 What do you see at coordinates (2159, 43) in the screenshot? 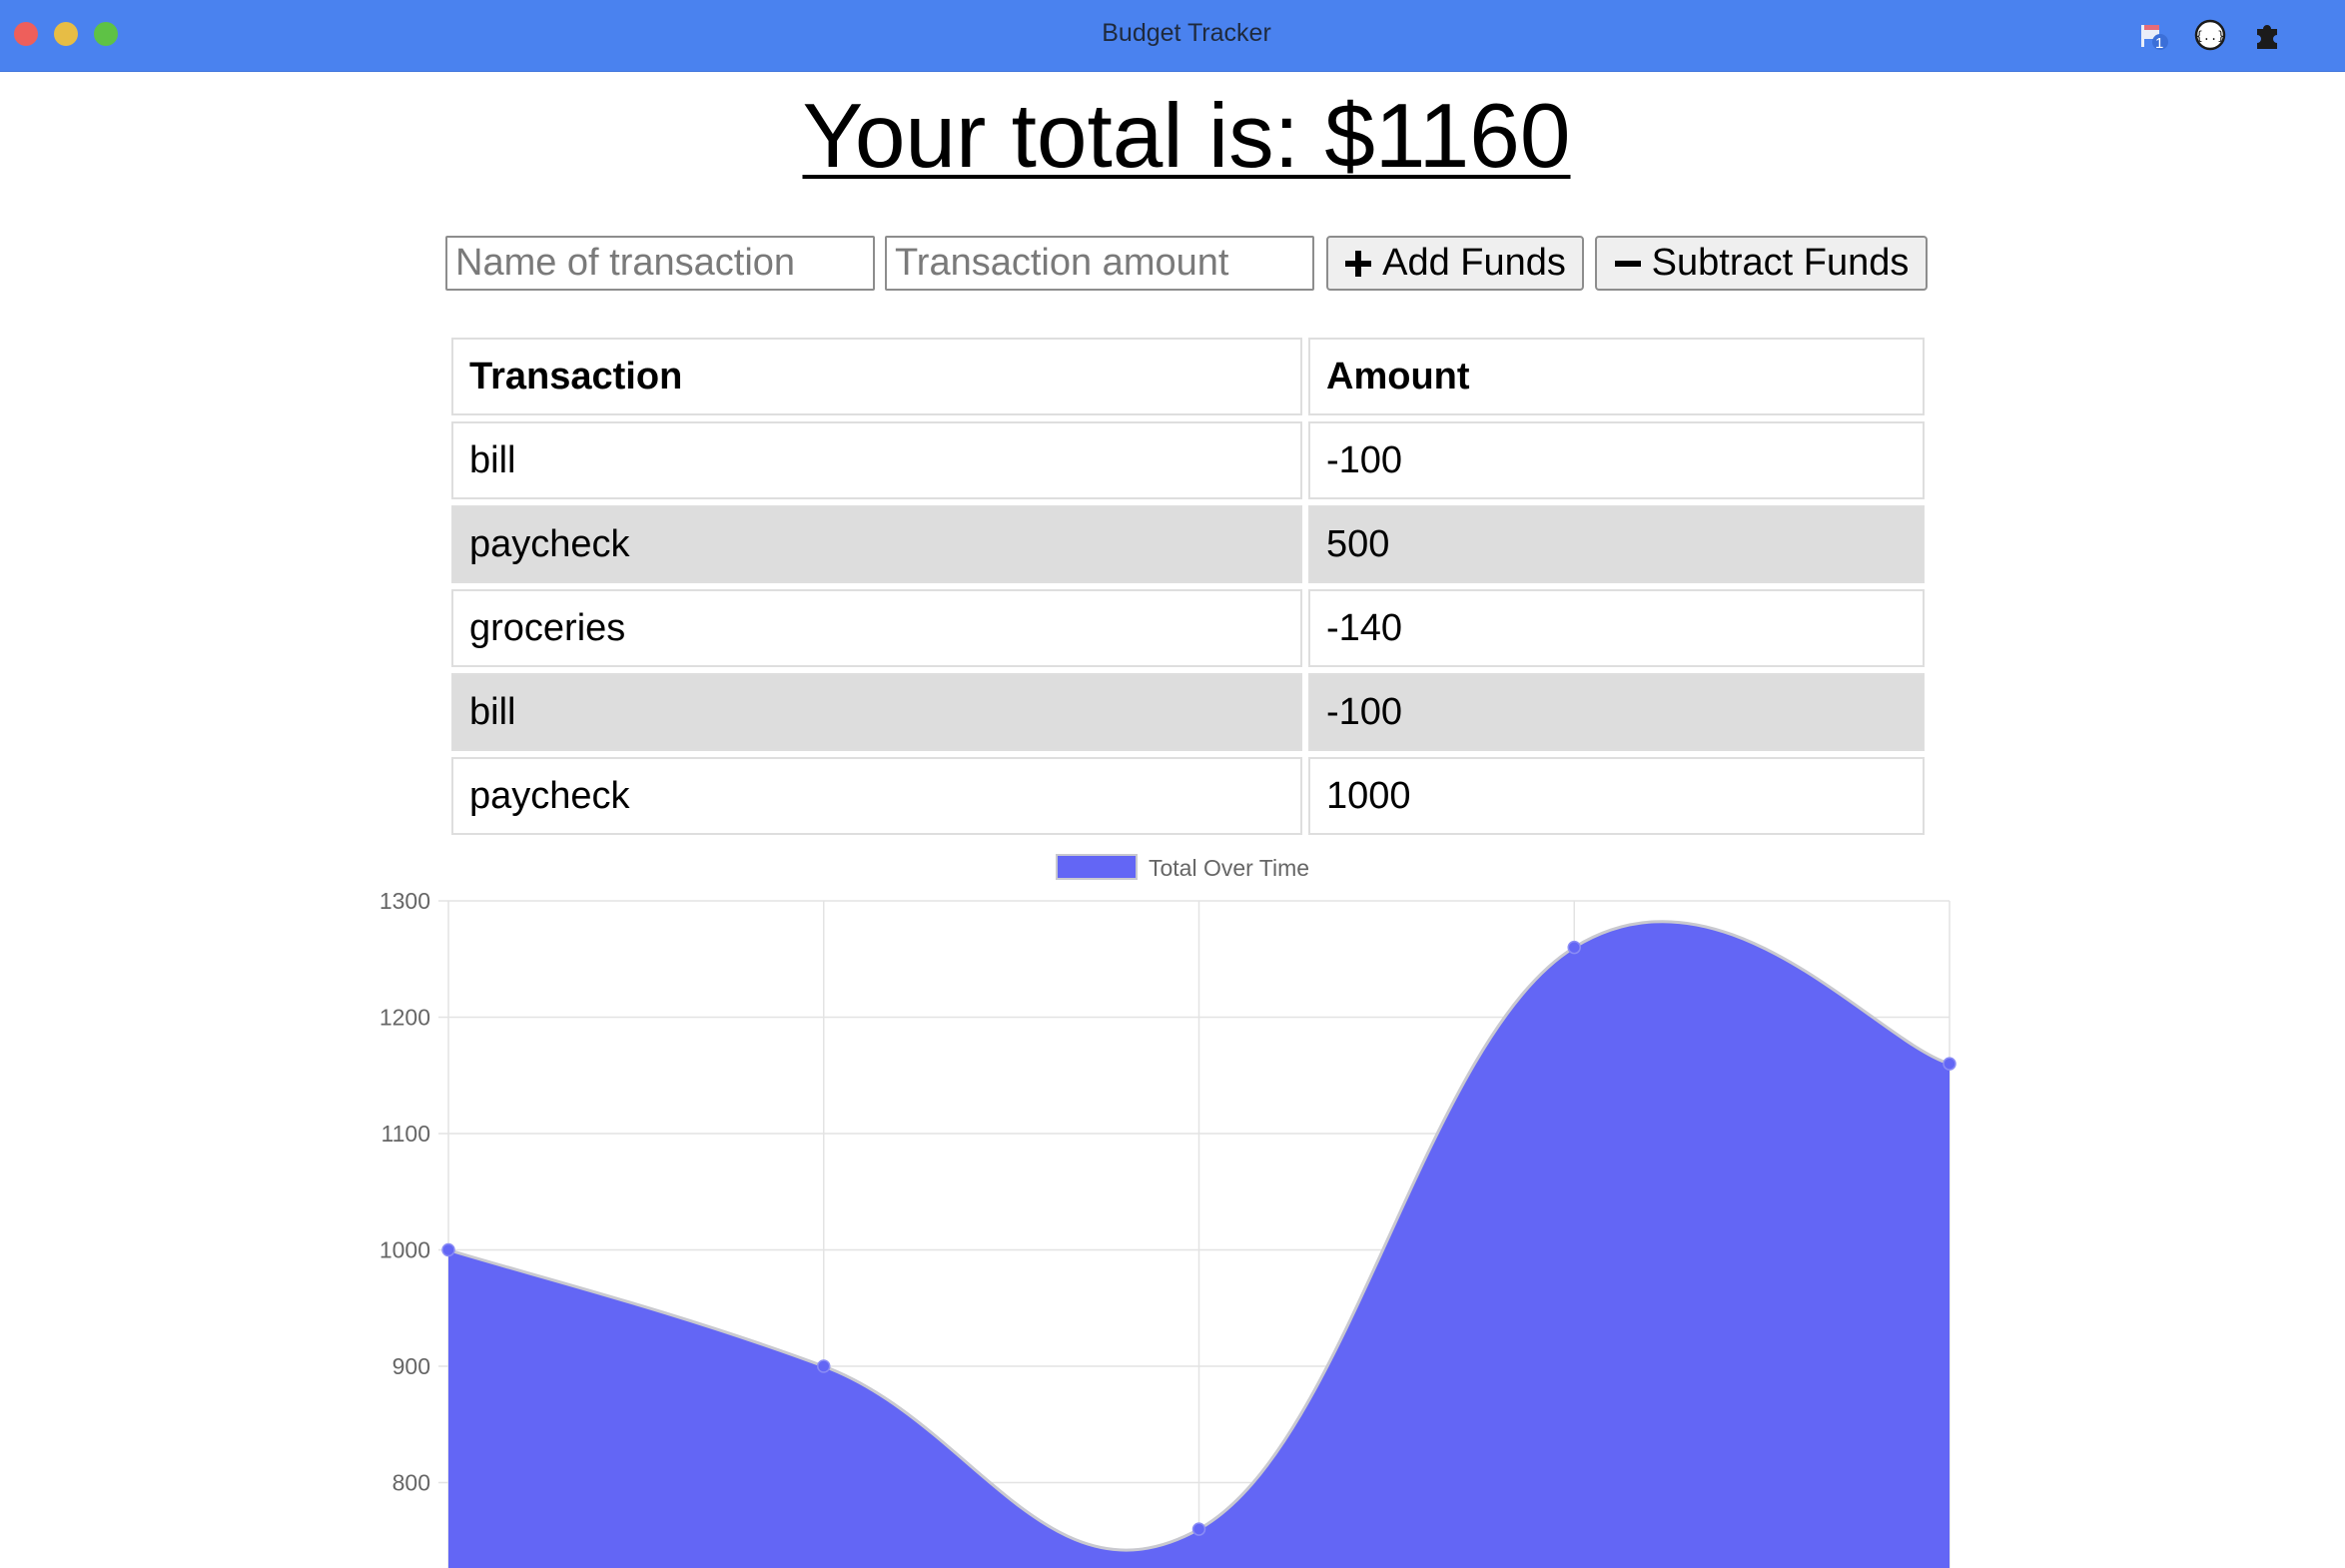
I see `extension-badge: 1` at bounding box center [2159, 43].